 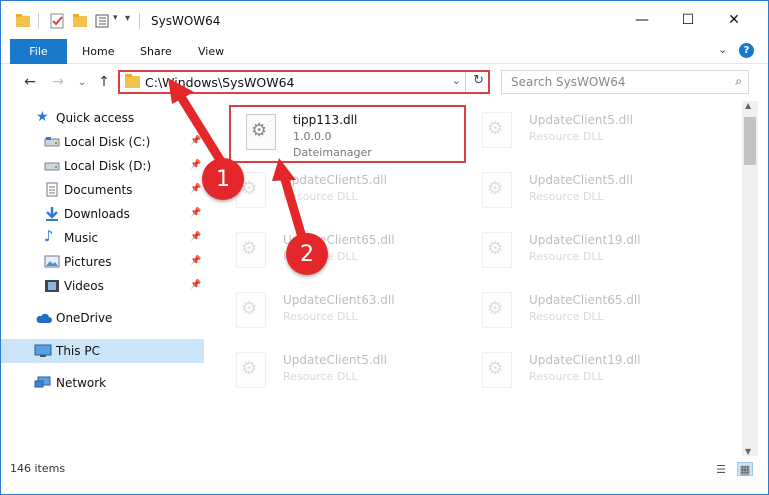 I want to click on sidebar-item-pictures: Pictures 📌, so click(x=102, y=262).